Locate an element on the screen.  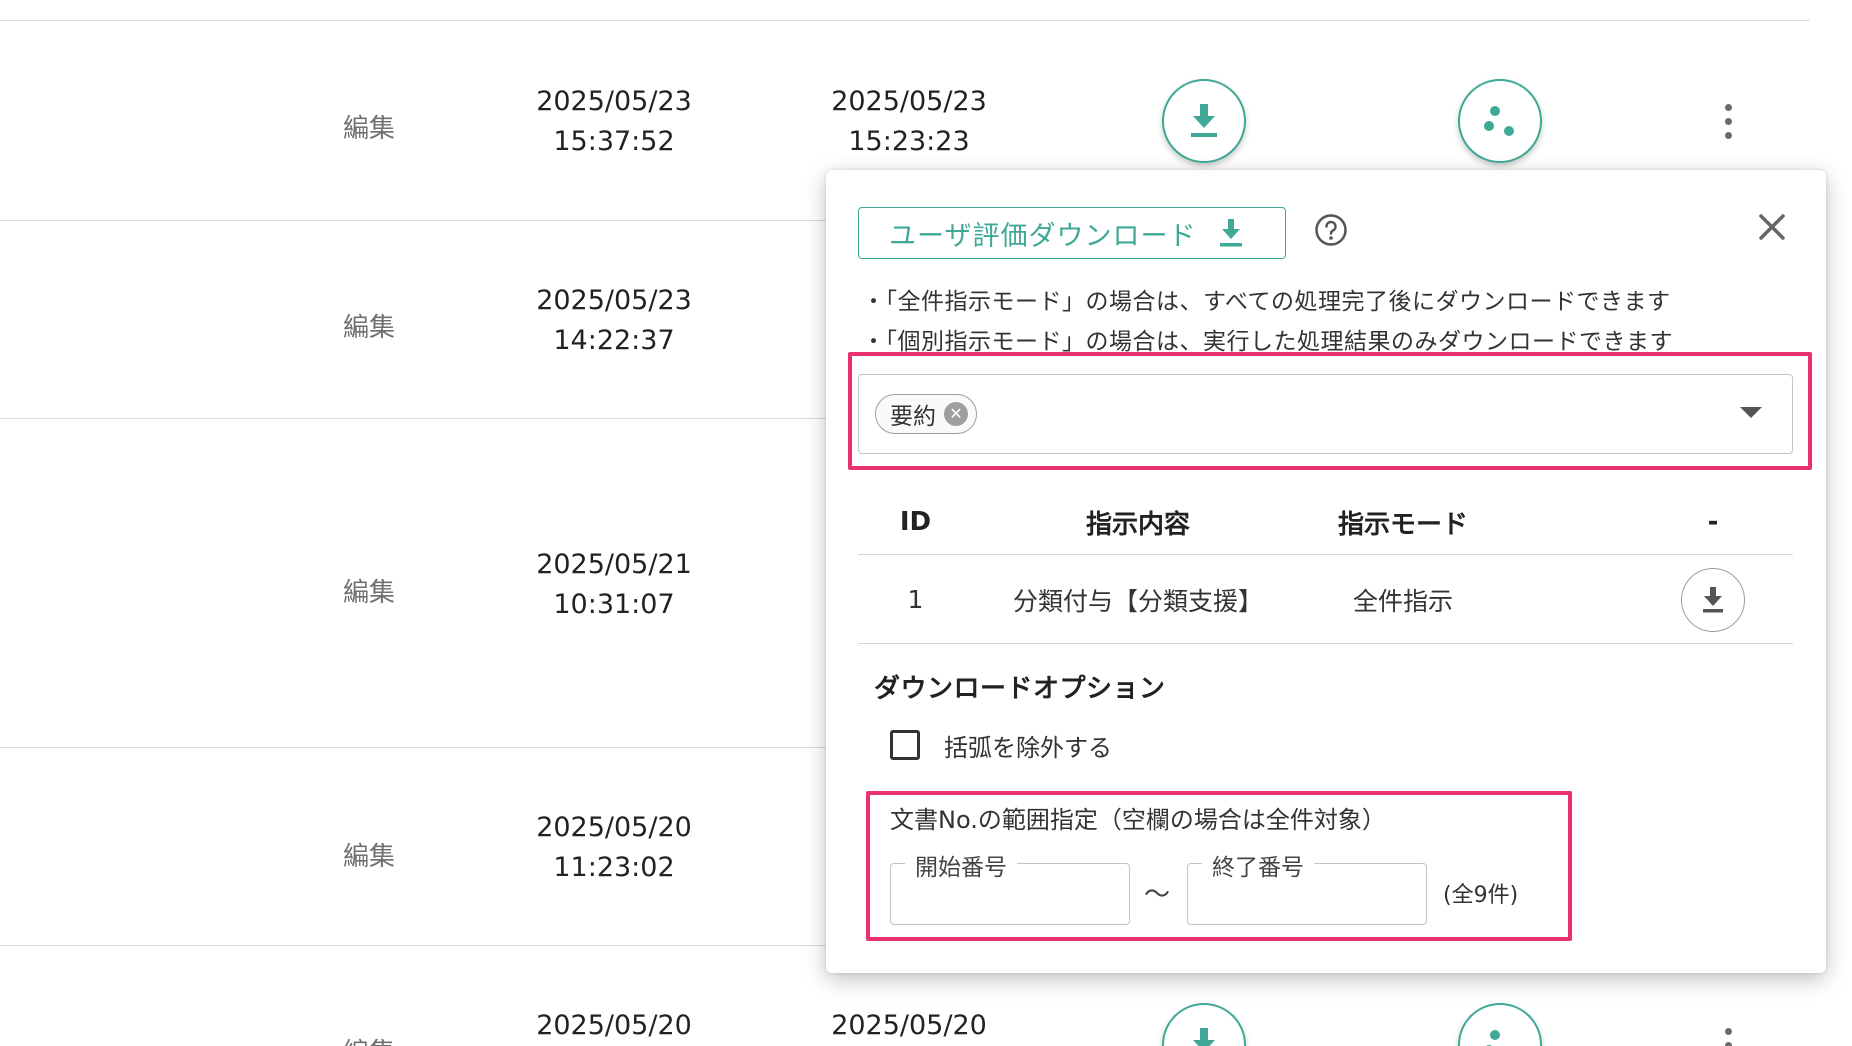
instructions-table-header: ID 指示内容 指示モード - is located at coordinates (1325, 522).